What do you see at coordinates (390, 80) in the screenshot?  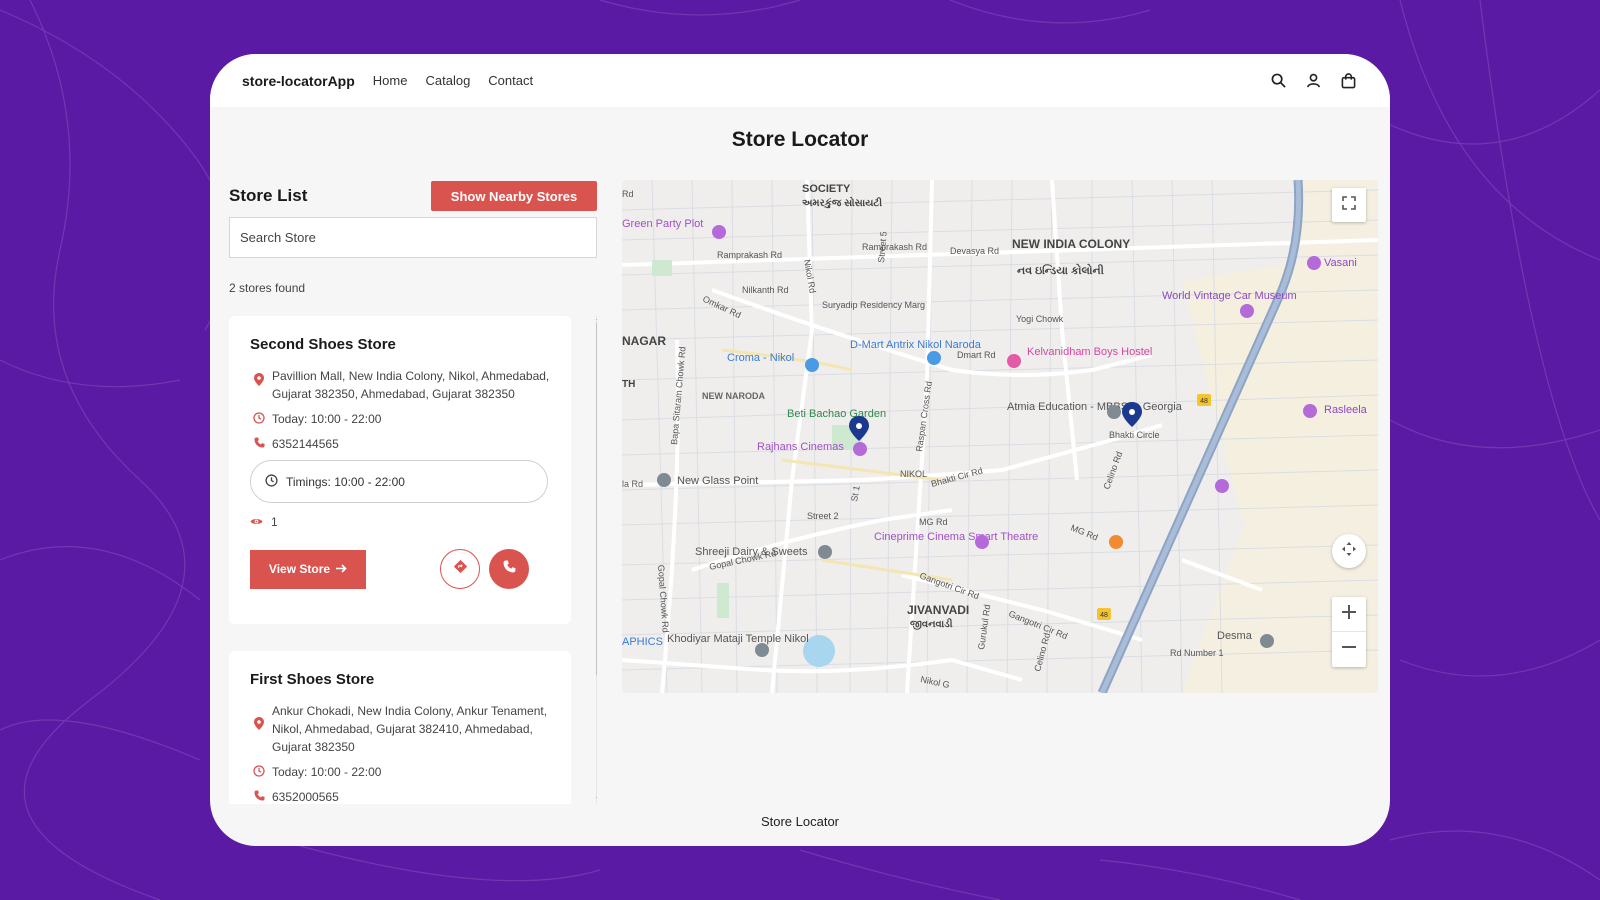 I see `nav-home-link: Home` at bounding box center [390, 80].